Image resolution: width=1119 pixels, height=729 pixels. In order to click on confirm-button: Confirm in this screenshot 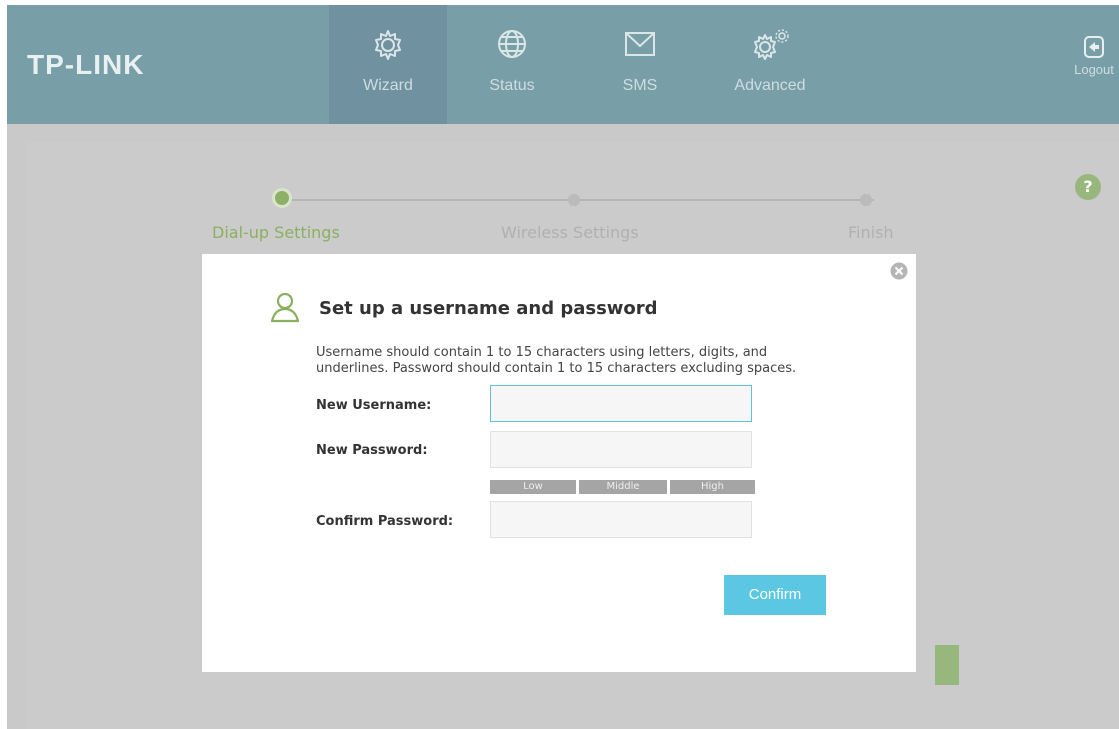, I will do `click(775, 595)`.